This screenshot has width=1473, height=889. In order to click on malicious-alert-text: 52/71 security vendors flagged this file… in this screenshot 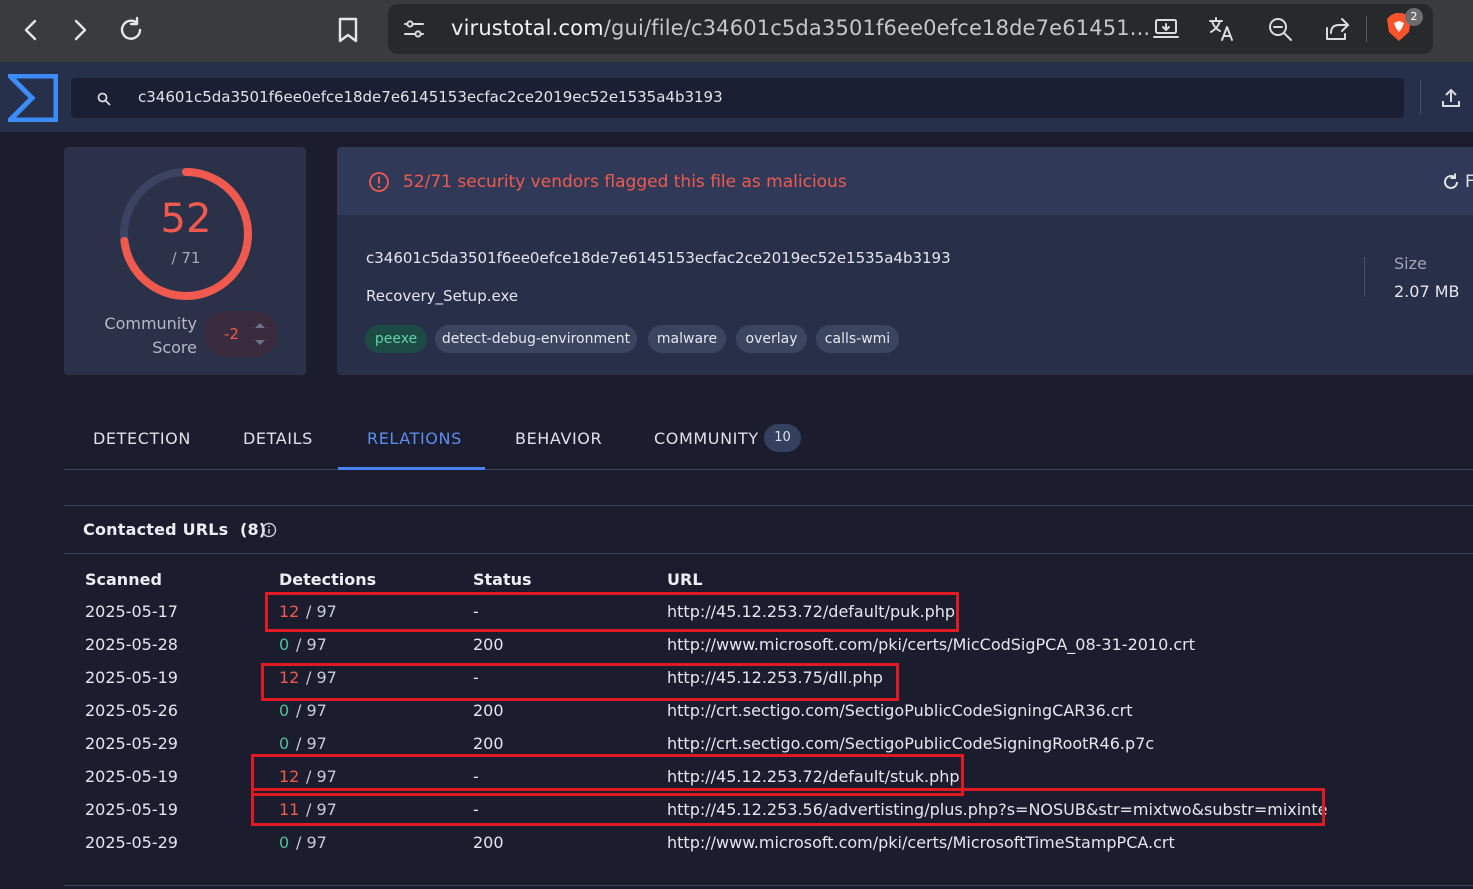, I will do `click(625, 182)`.